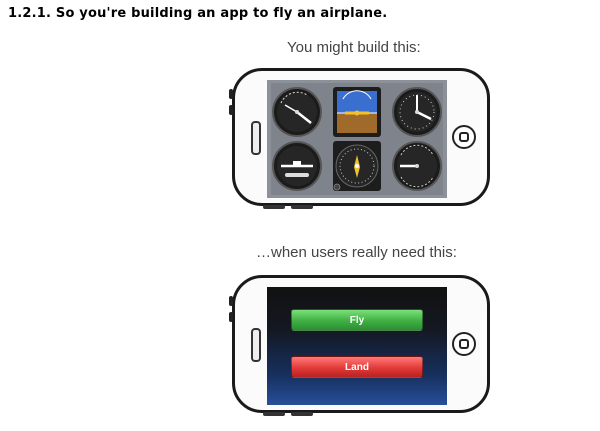  What do you see at coordinates (356, 252) in the screenshot?
I see `caption-bottom: …when users really need this:` at bounding box center [356, 252].